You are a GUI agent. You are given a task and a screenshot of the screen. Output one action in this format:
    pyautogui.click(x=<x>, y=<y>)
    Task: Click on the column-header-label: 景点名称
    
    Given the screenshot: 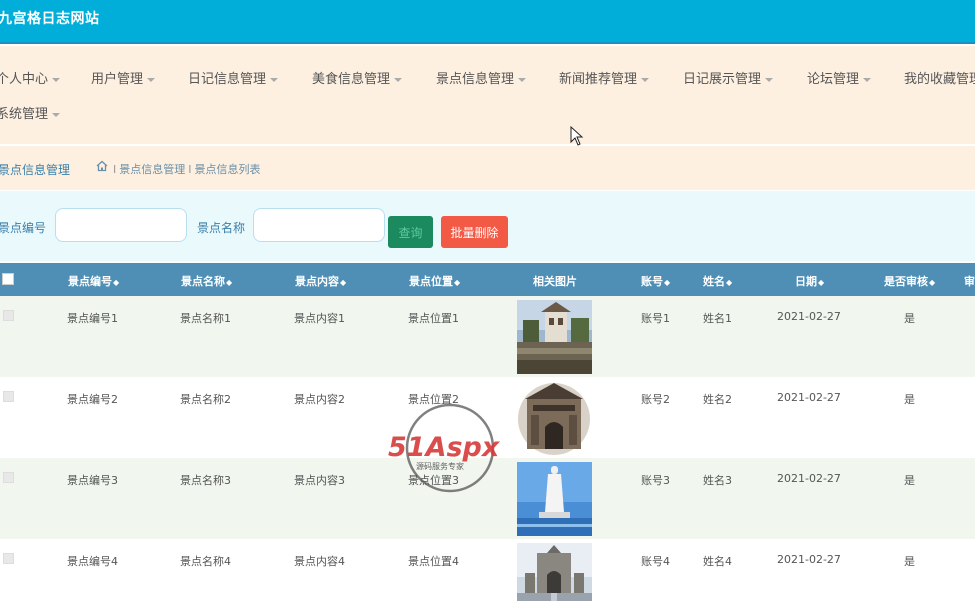 What is the action you would take?
    pyautogui.click(x=203, y=281)
    